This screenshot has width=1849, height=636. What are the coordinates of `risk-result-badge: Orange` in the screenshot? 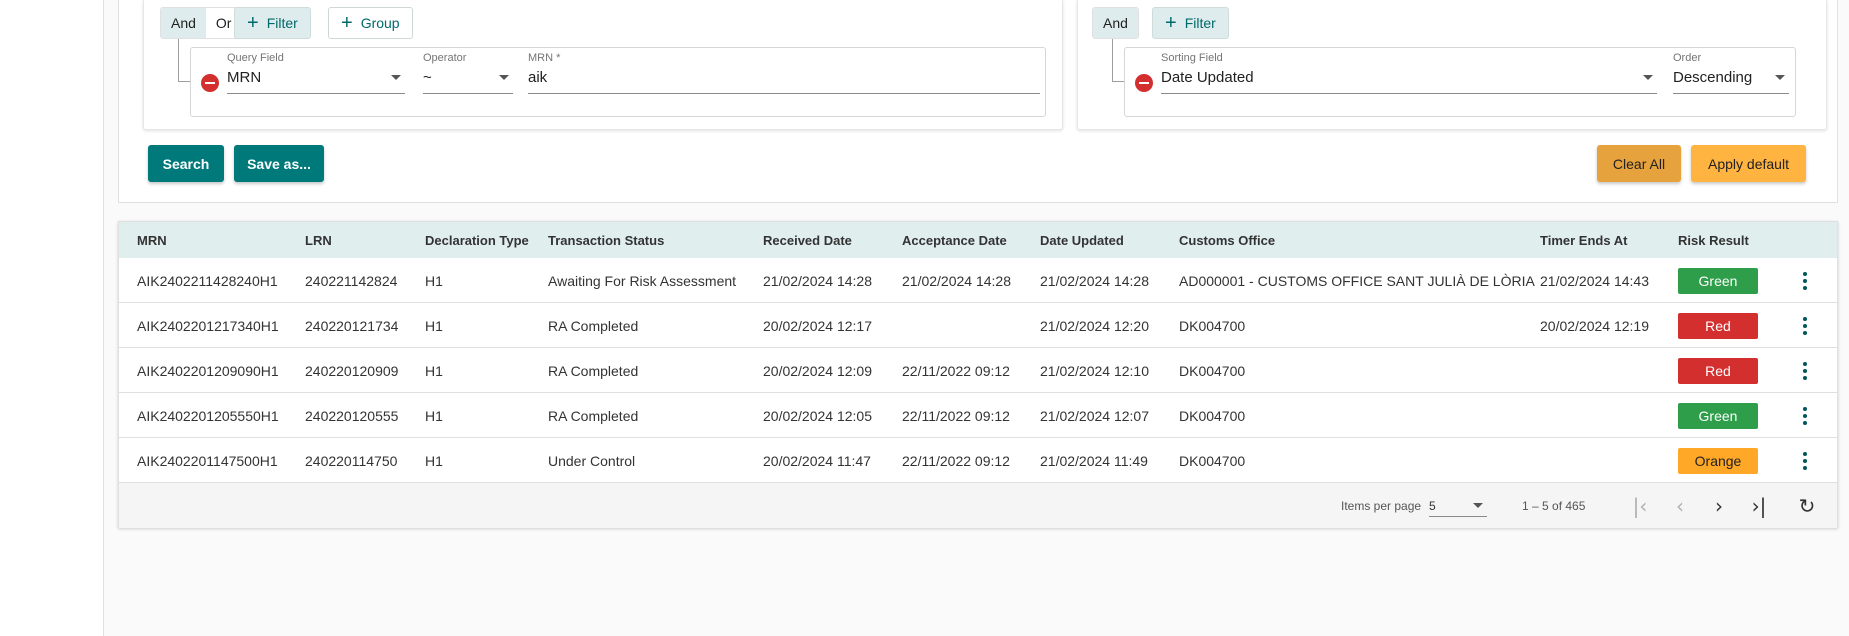 It's located at (1718, 460).